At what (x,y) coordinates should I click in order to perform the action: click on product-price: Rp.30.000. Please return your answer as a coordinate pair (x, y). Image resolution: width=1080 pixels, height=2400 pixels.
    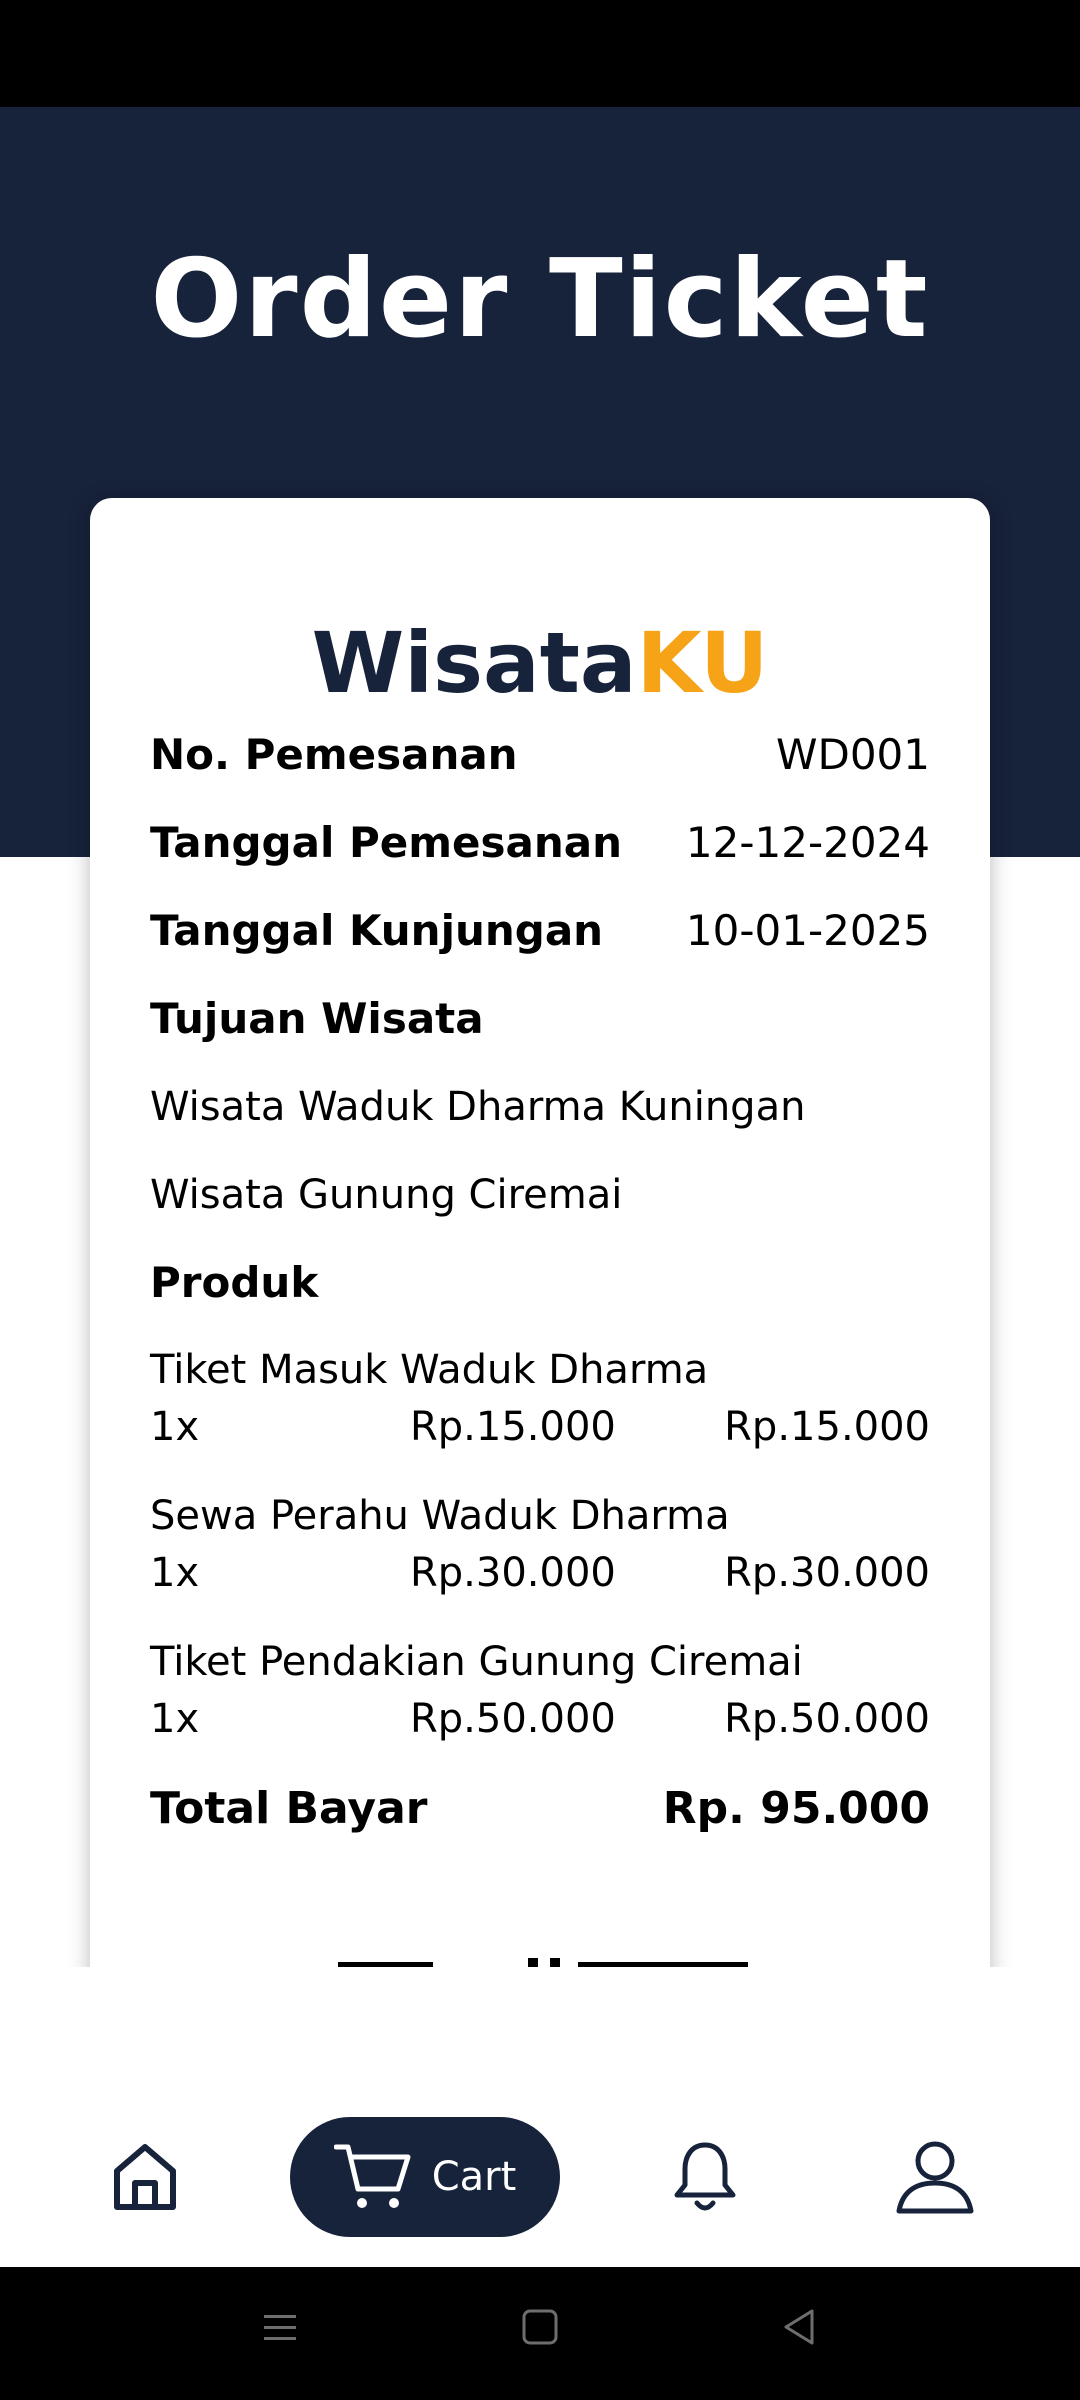
    Looking at the image, I should click on (513, 1573).